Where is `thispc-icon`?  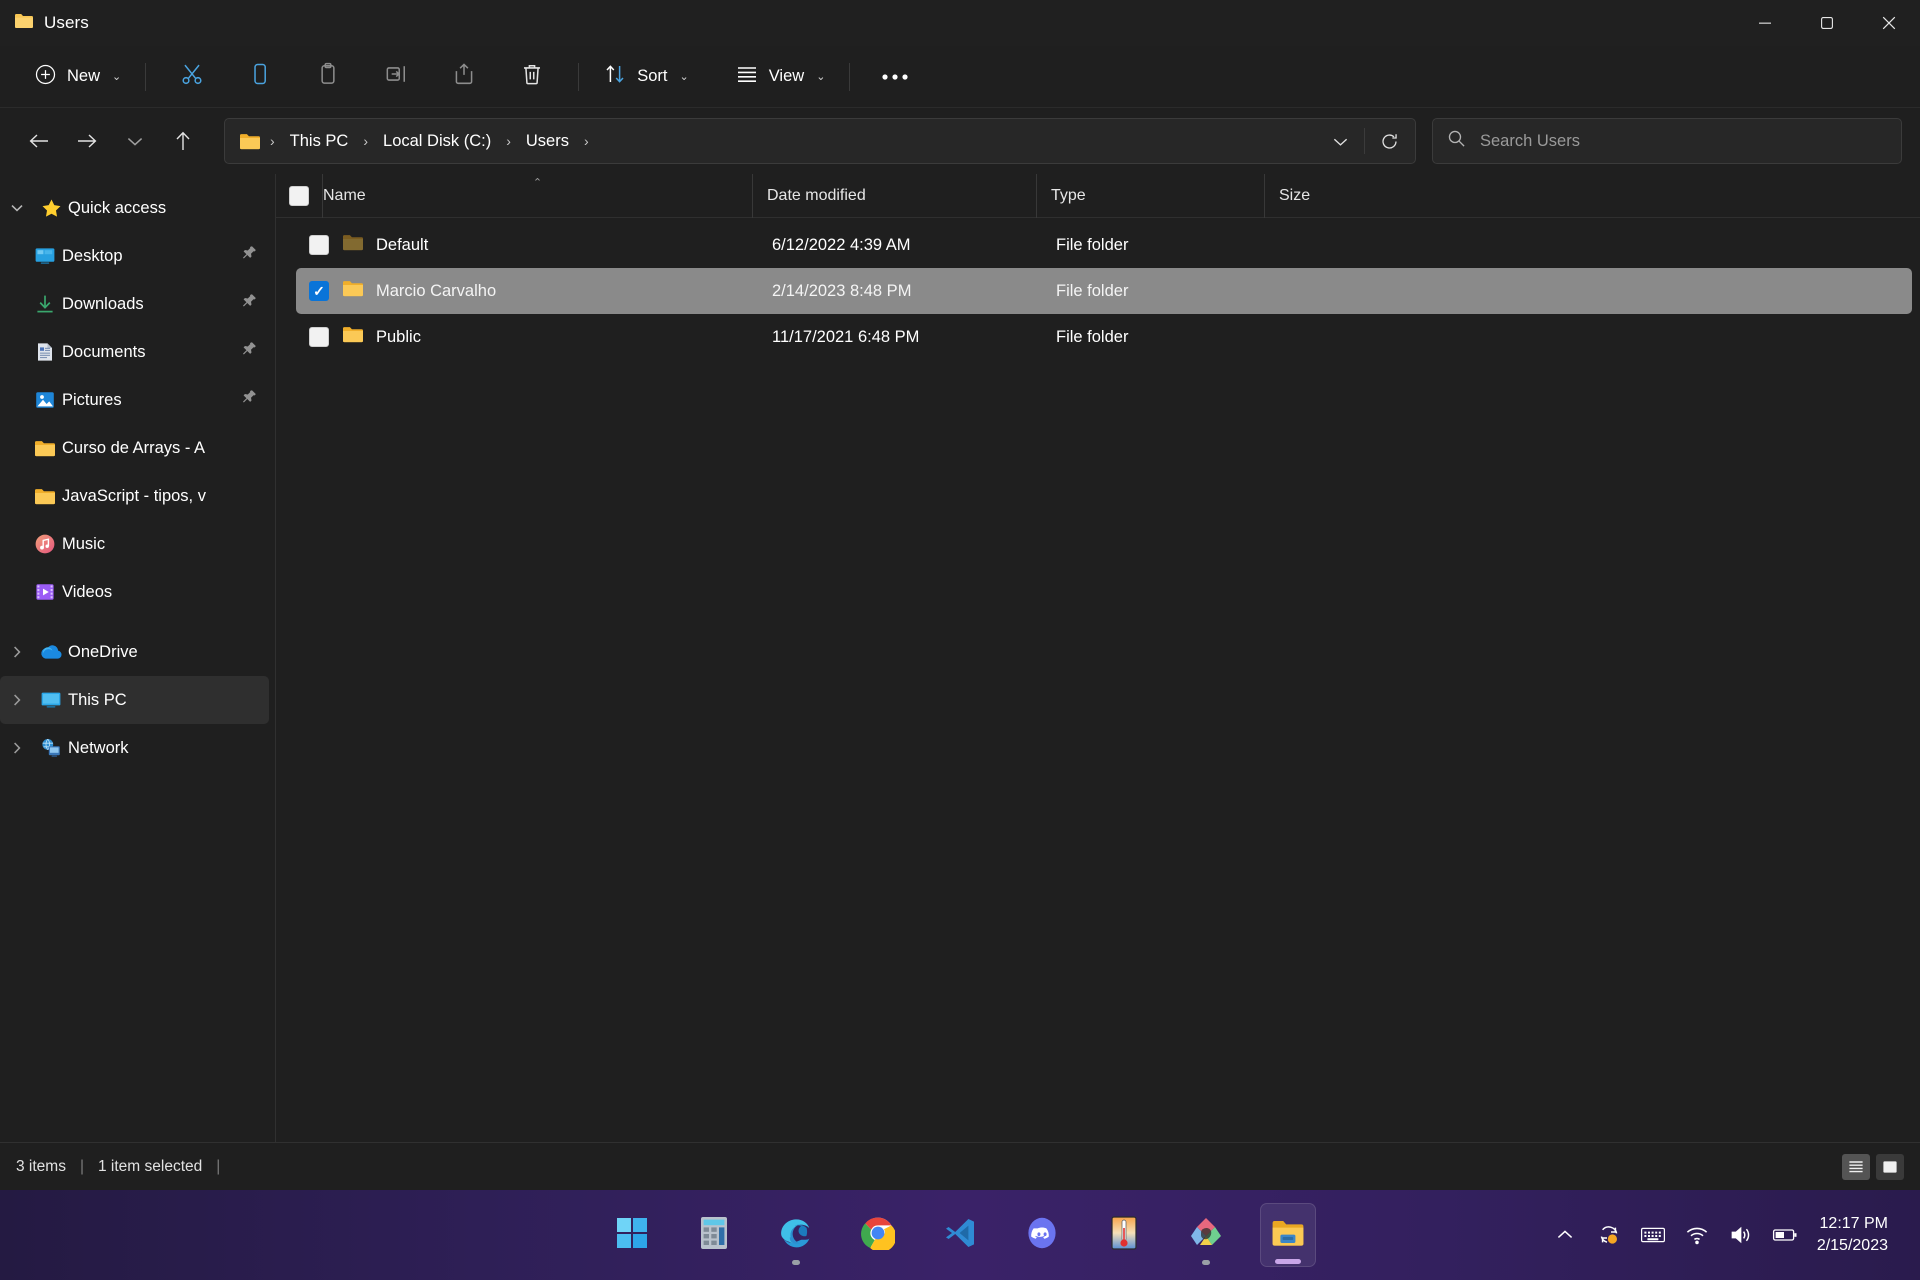 thispc-icon is located at coordinates (51, 700).